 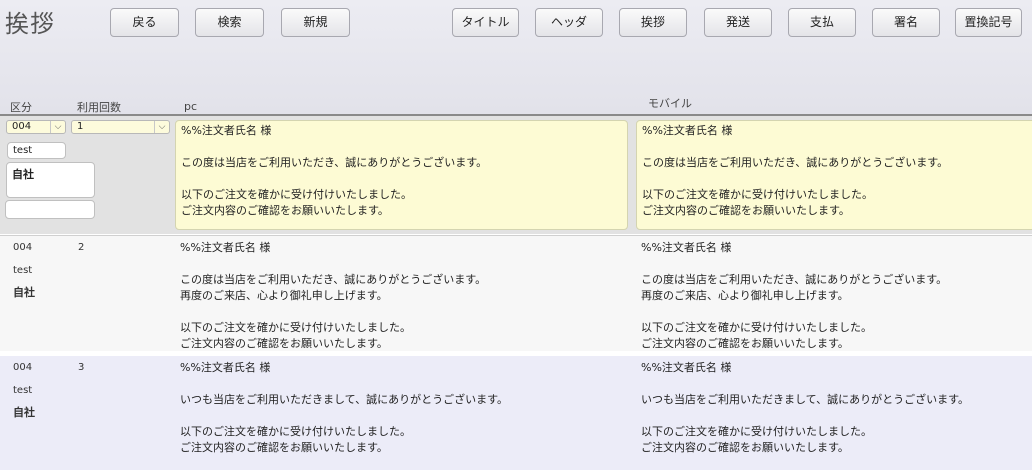 I want to click on usage-count-value: 2, so click(x=81, y=247).